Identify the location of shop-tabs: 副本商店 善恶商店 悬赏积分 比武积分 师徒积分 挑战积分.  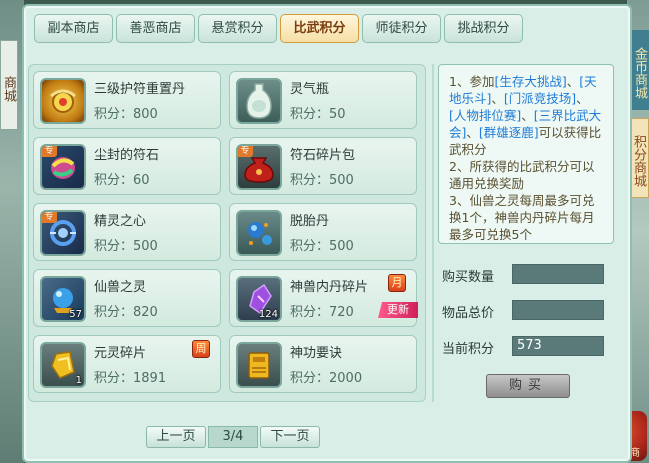
(278, 28).